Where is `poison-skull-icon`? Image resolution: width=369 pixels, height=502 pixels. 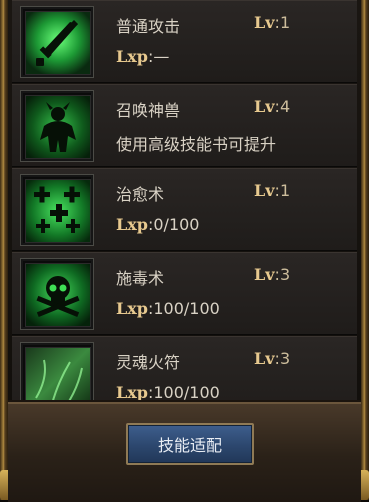
poison-skull-icon is located at coordinates (58, 295).